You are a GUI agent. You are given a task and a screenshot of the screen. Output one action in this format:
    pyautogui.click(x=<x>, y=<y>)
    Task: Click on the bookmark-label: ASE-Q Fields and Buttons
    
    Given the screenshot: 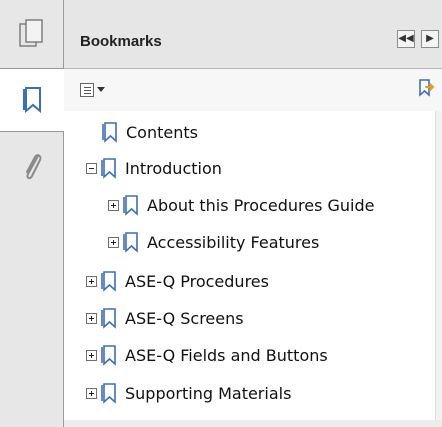 What is the action you would take?
    pyautogui.click(x=226, y=355)
    